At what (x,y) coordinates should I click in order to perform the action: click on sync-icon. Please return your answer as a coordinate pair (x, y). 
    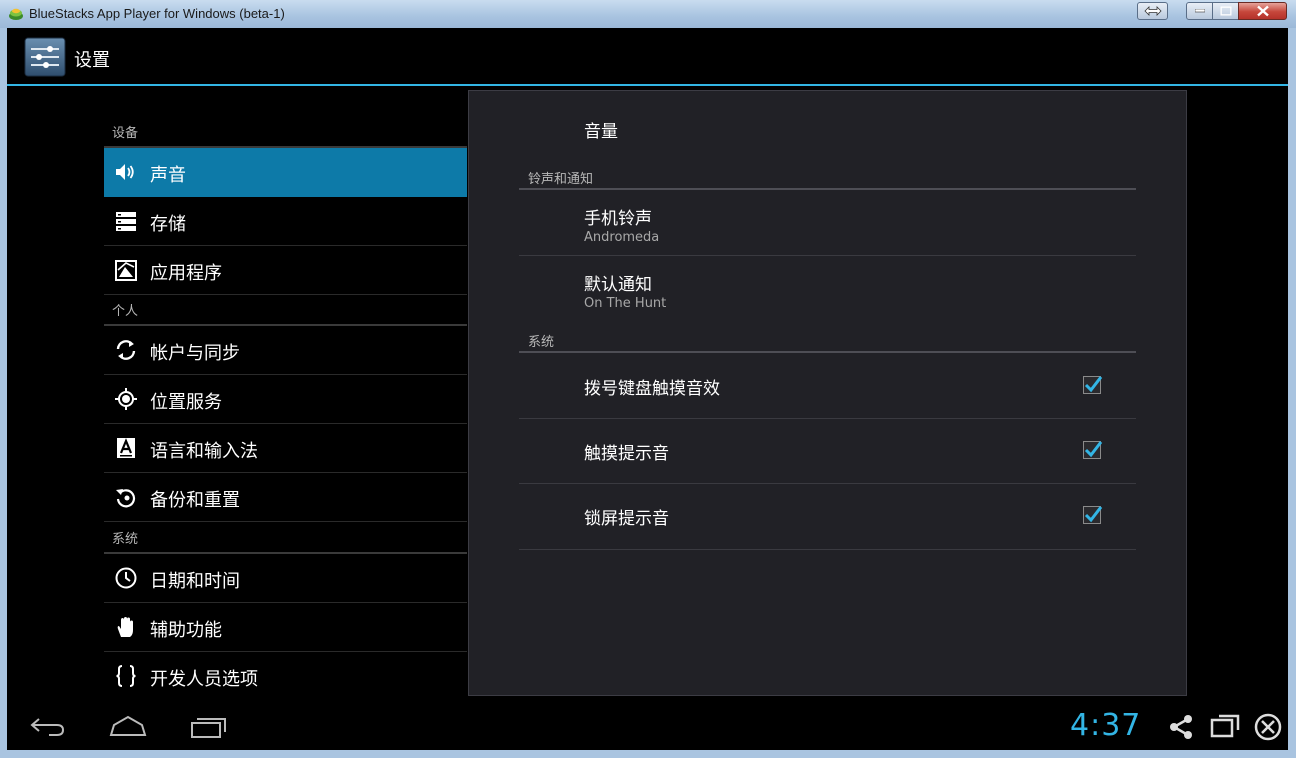
    Looking at the image, I should click on (126, 350).